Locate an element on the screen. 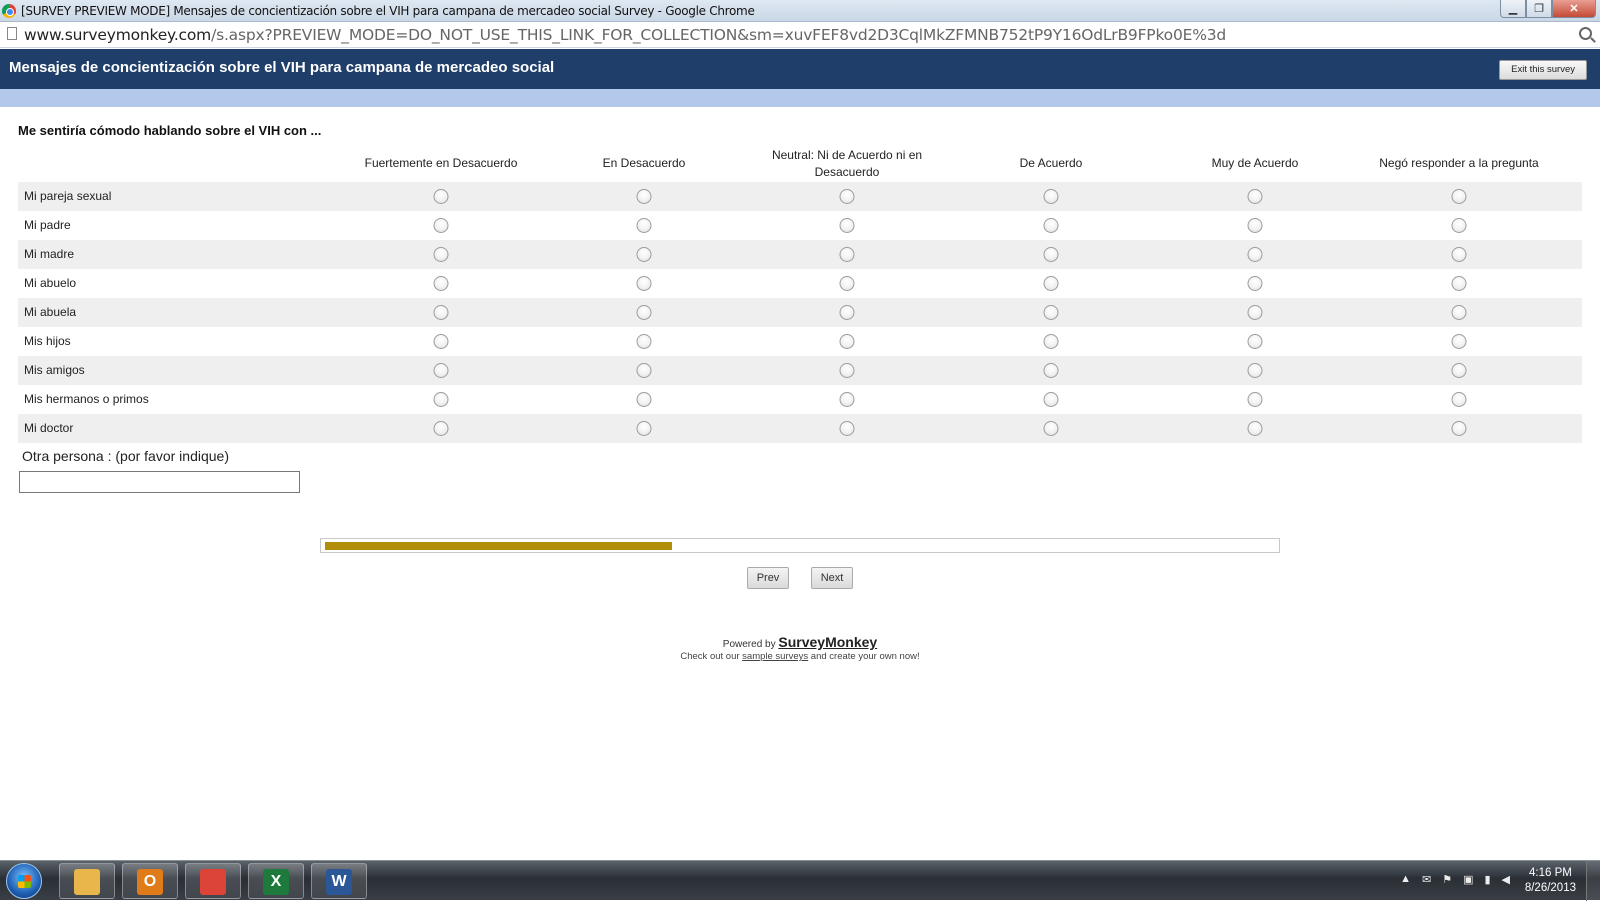 The image size is (1600, 901). tray-expand-icon: ▲ is located at coordinates (1405, 879).